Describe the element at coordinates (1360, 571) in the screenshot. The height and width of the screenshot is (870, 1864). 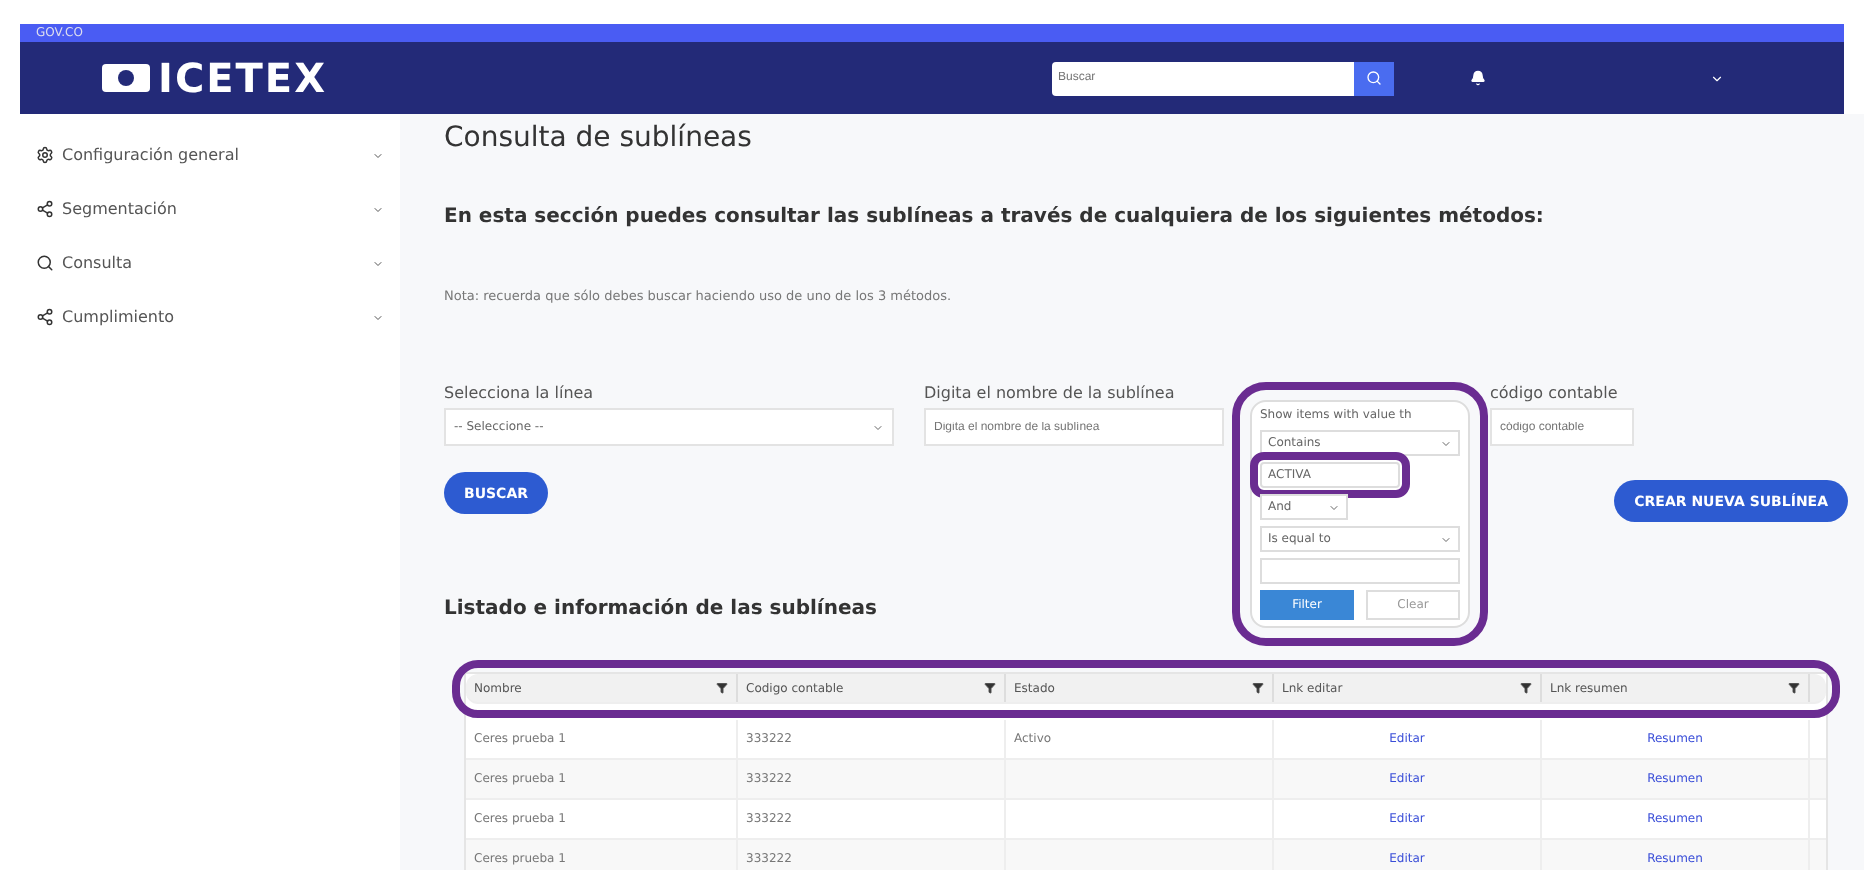
I see `input-field` at that location.